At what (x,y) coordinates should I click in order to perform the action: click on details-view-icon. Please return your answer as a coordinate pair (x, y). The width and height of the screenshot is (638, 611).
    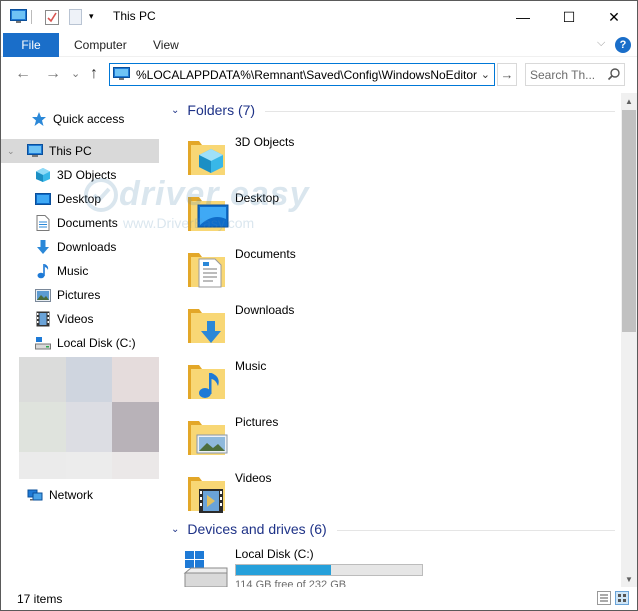
    Looking at the image, I should click on (605, 598).